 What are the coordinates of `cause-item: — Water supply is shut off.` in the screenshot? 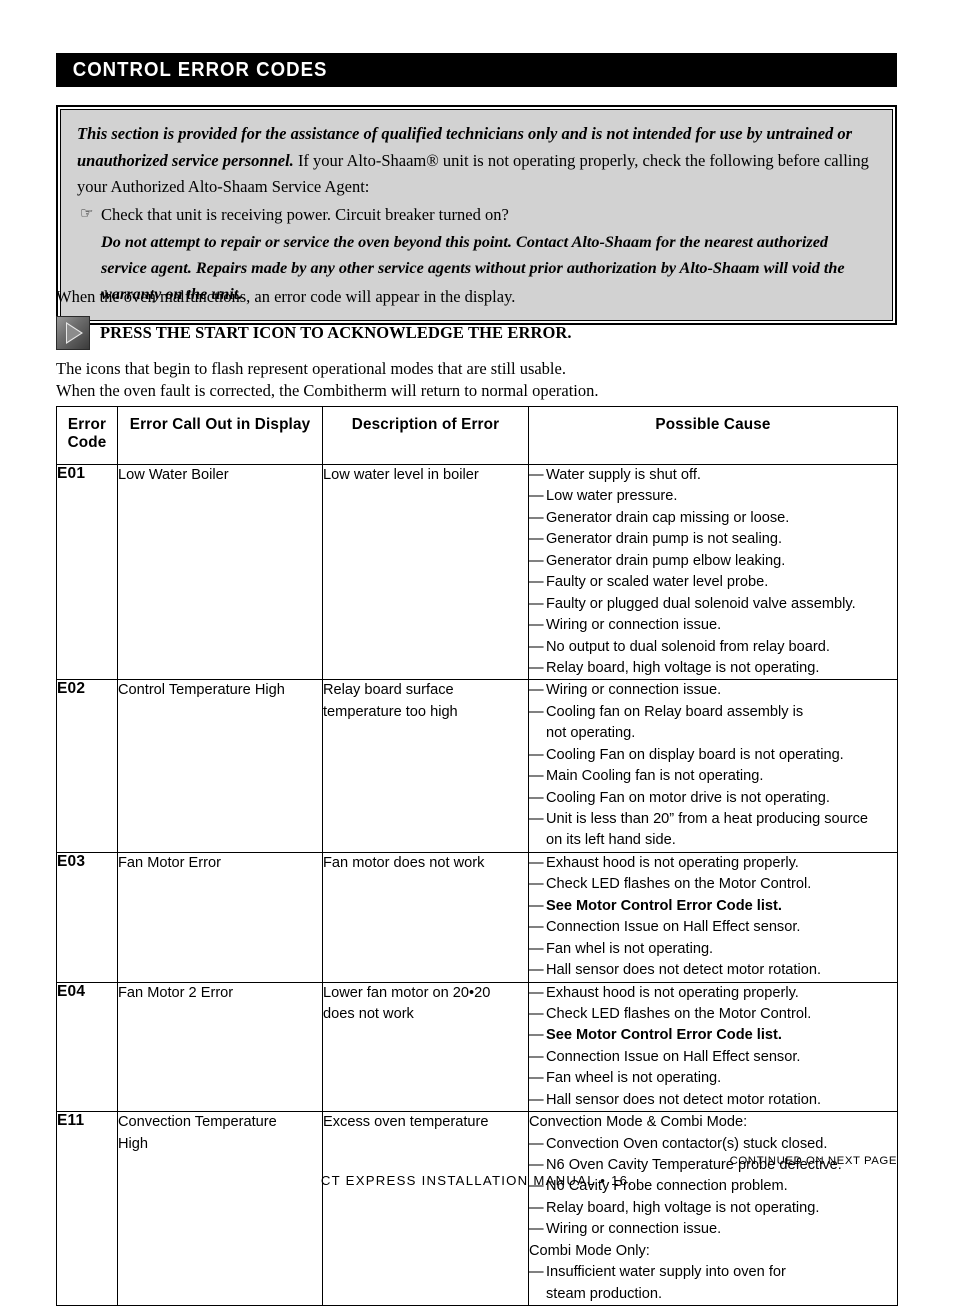 It's located at (713, 475).